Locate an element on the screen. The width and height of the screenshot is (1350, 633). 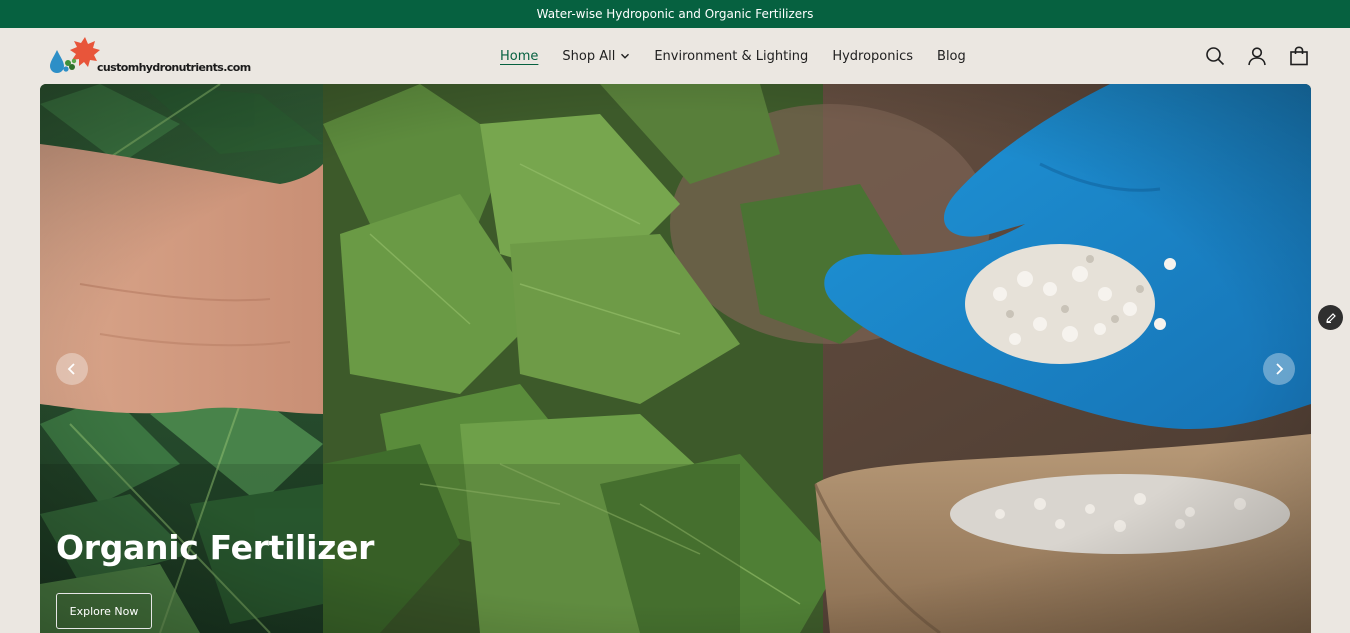
cart-icon is located at coordinates (1299, 56).